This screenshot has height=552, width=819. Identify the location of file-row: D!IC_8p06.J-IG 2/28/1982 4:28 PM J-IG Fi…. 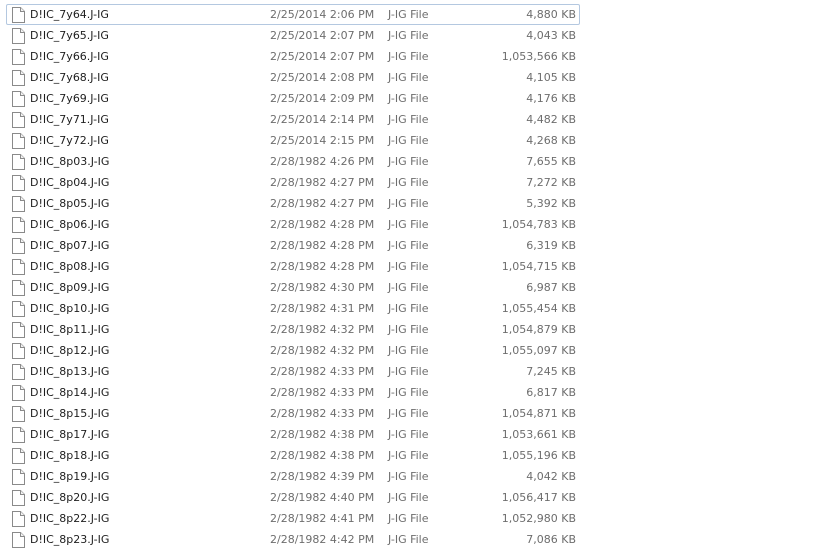
(293, 224).